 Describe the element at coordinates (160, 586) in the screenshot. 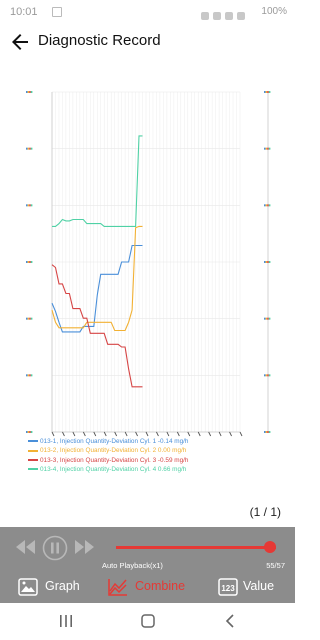

I see `tab-combine-label: Combine` at that location.